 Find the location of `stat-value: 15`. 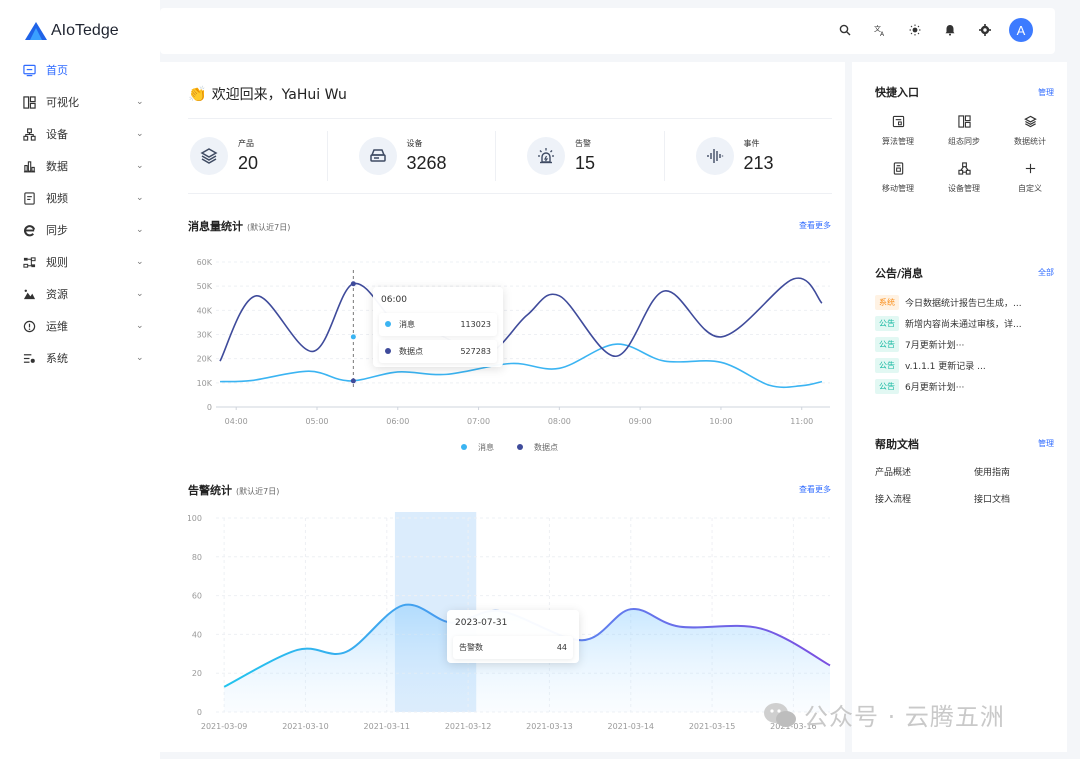

stat-value: 15 is located at coordinates (585, 163).